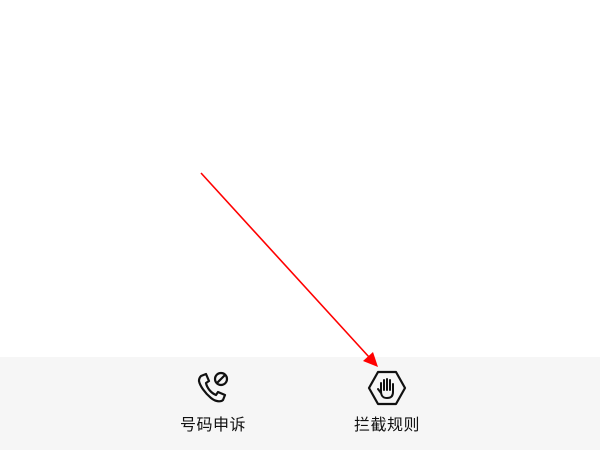 The height and width of the screenshot is (450, 600). I want to click on tab-number-appeal: 号码申诉, so click(213, 403).